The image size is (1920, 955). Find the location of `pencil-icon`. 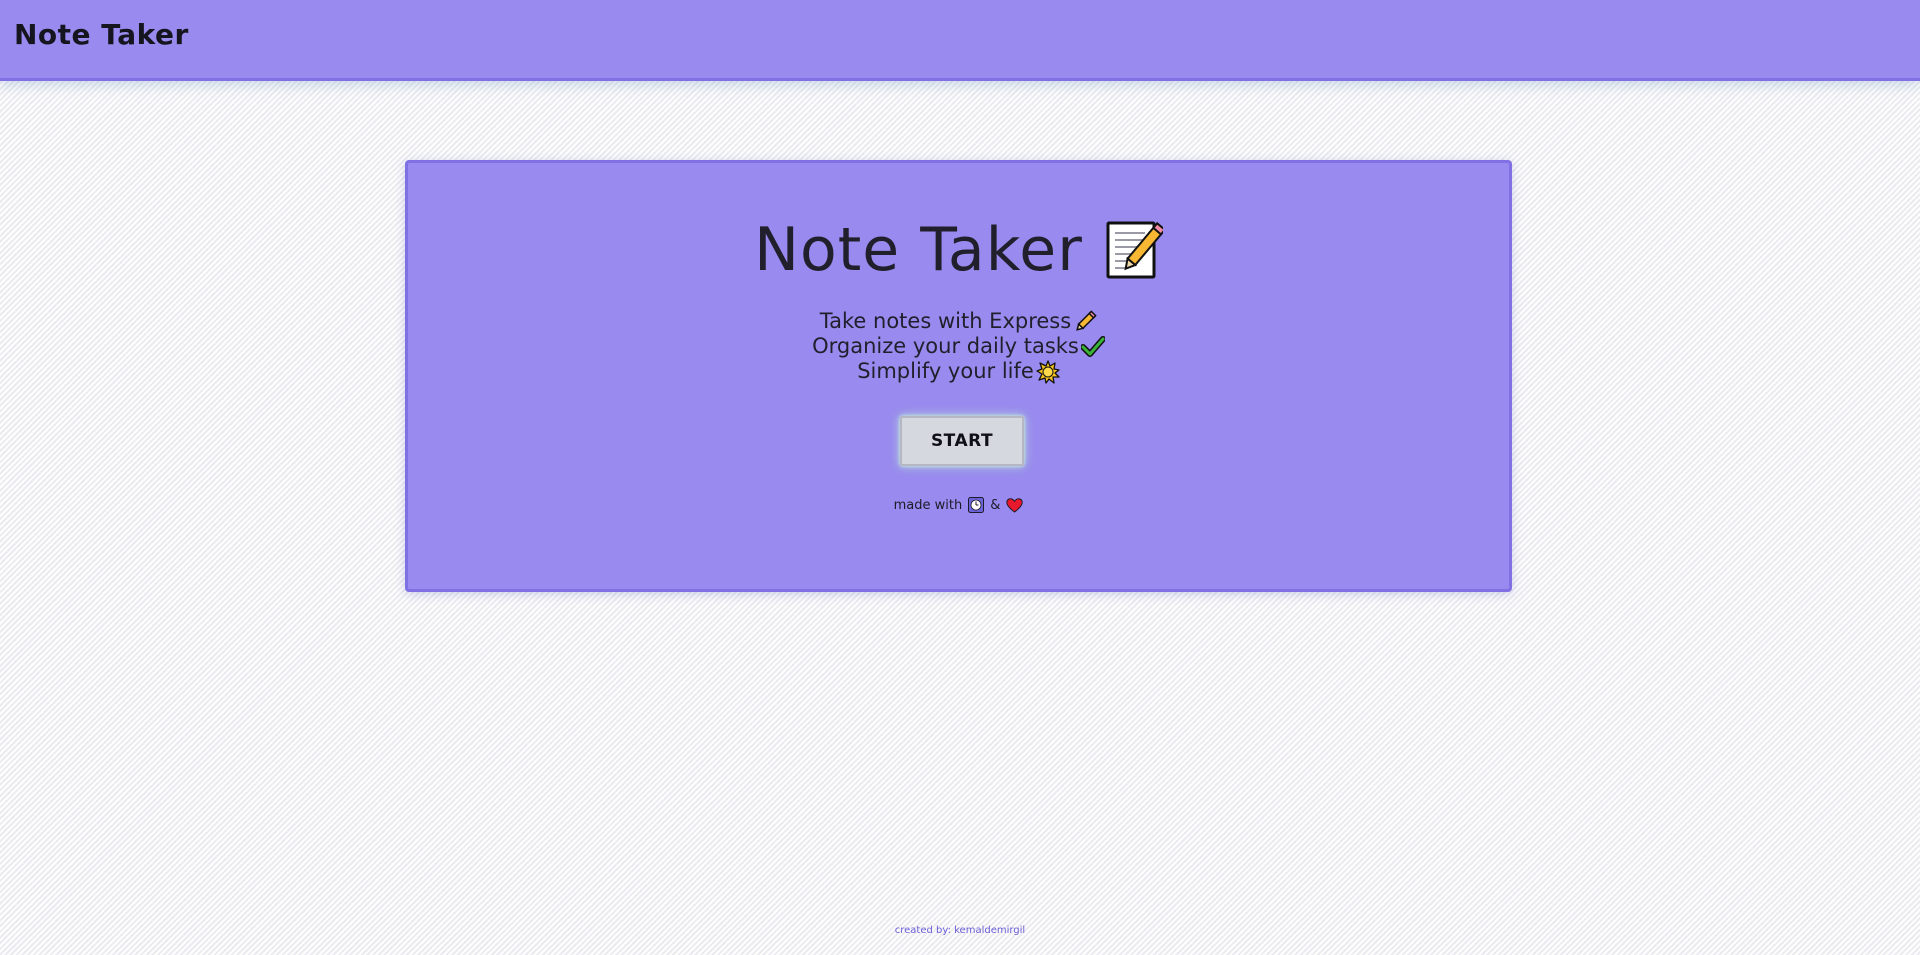

pencil-icon is located at coordinates (1085, 321).